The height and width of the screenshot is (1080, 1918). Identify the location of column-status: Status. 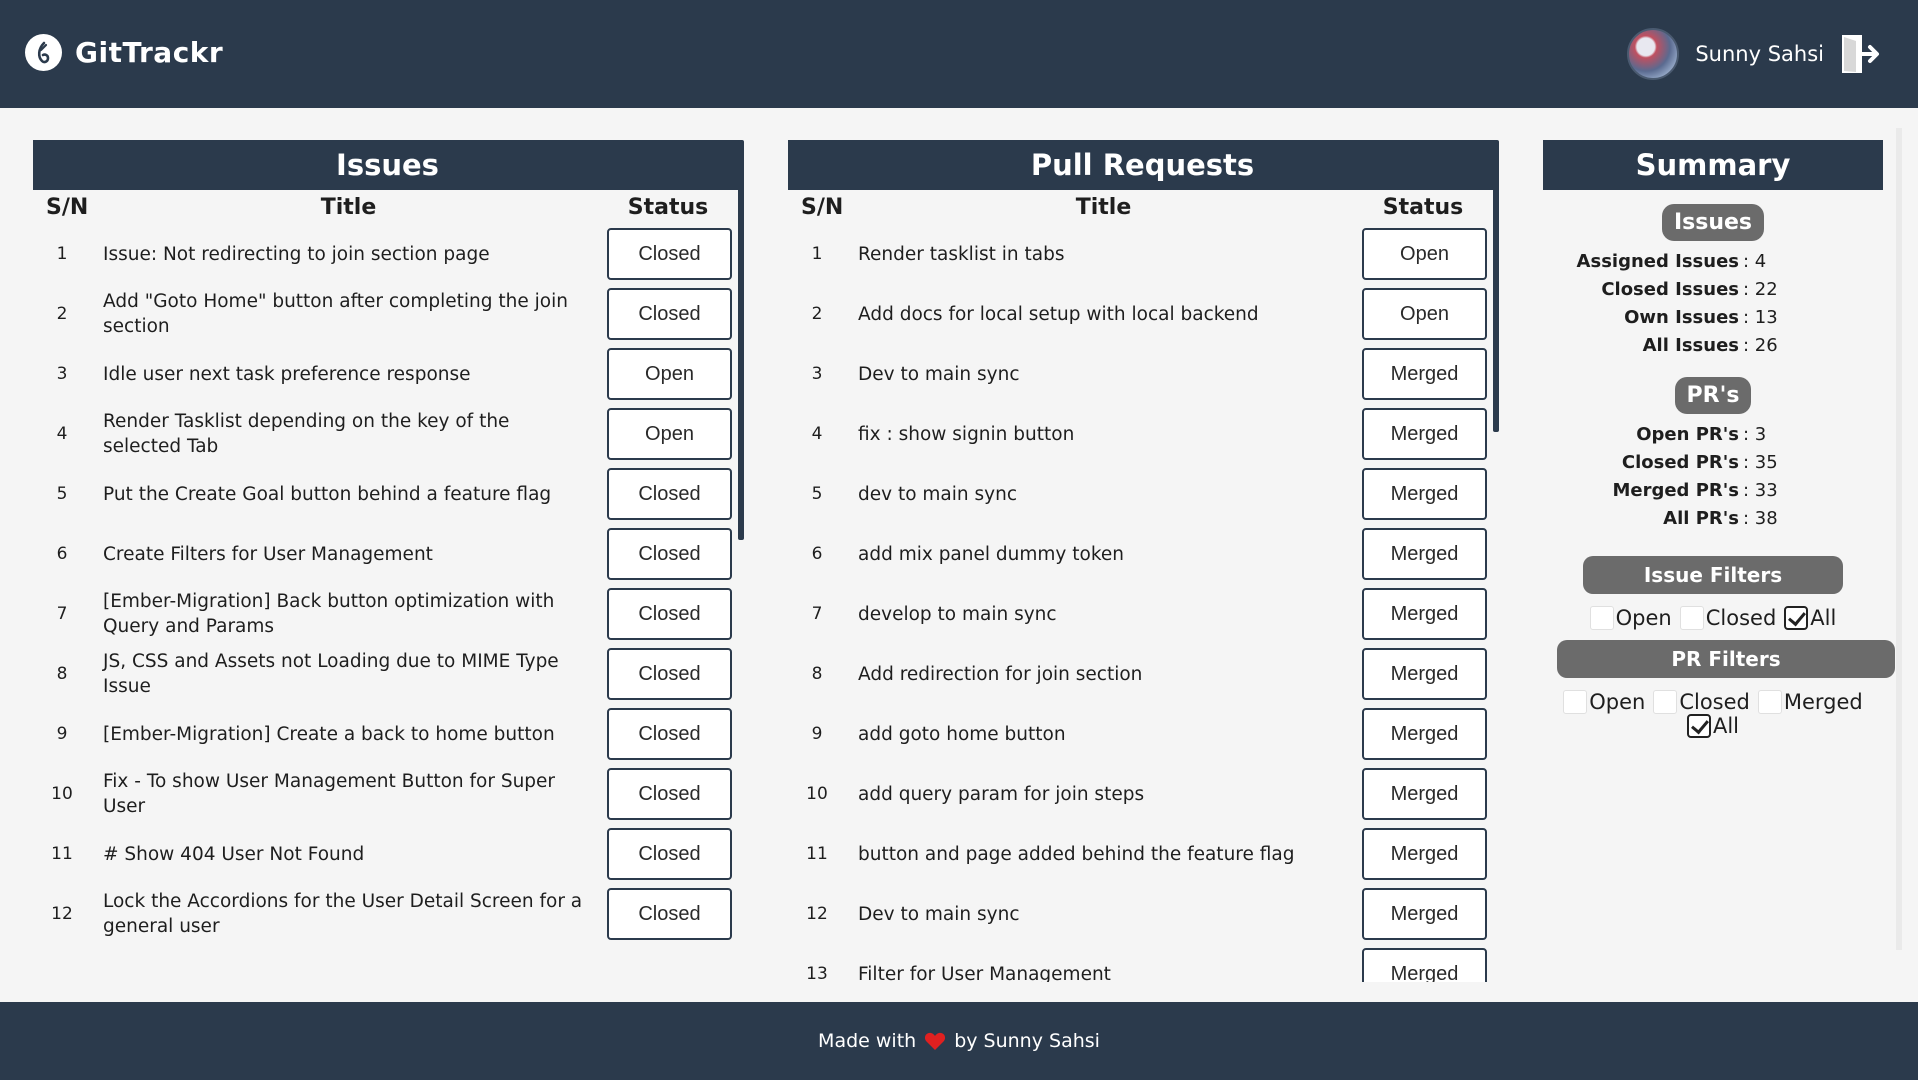
(1423, 207).